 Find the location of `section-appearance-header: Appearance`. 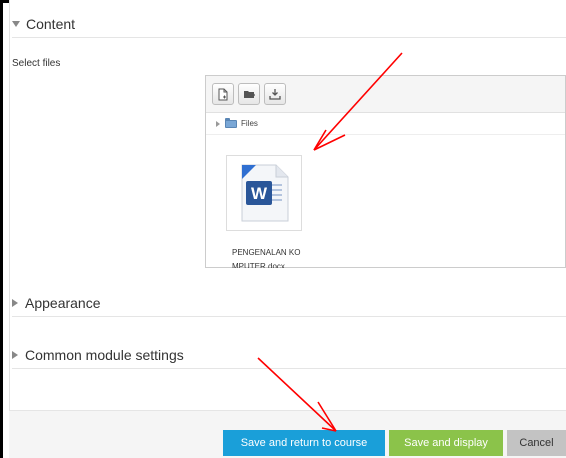

section-appearance-header: Appearance is located at coordinates (56, 303).